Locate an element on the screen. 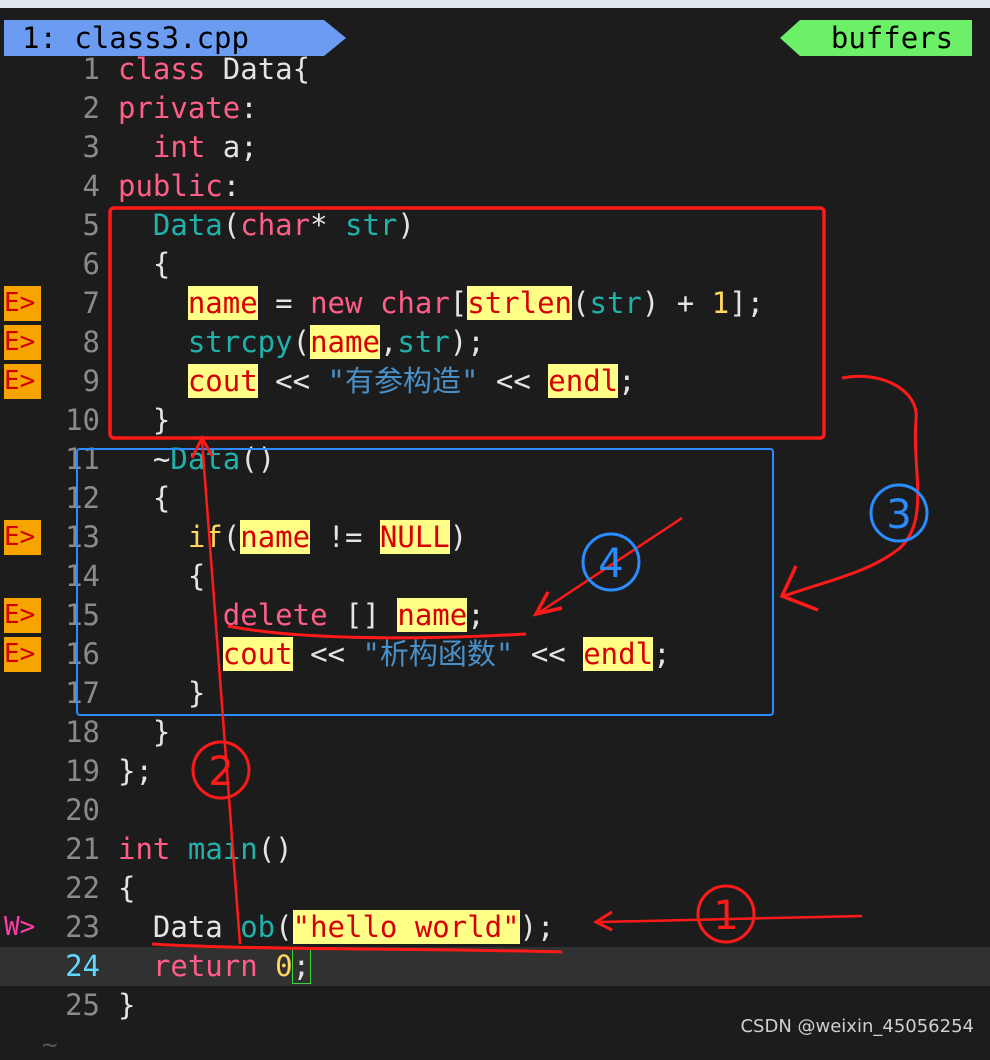 Image resolution: width=990 pixels, height=1060 pixels. code-token: = is located at coordinates (284, 303).